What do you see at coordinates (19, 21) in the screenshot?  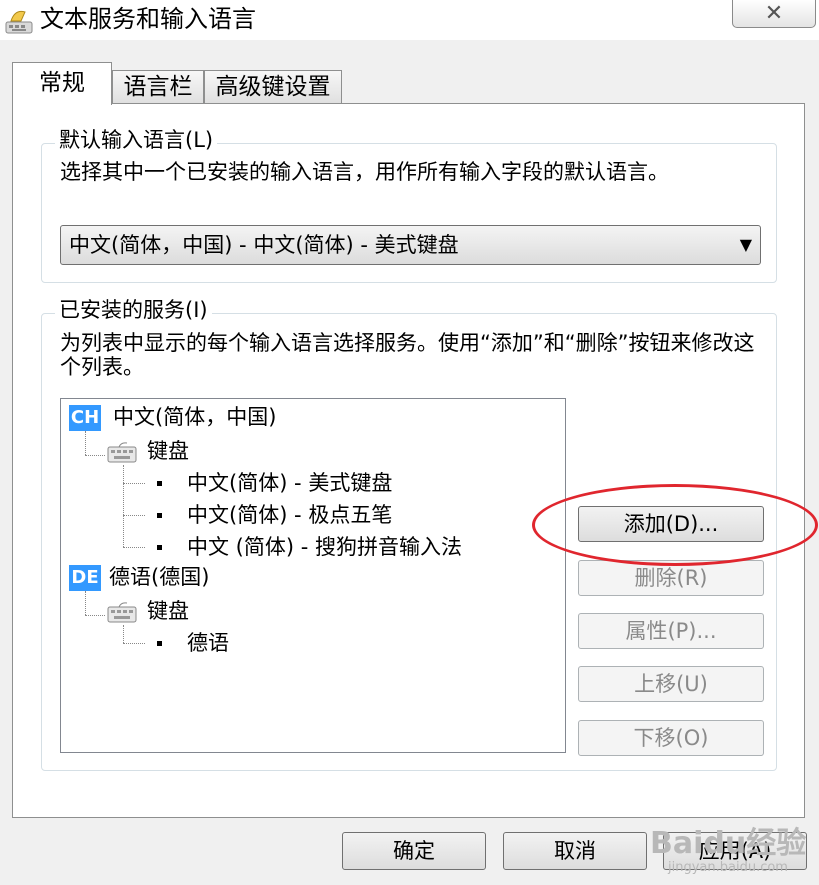 I see `keyboard-app-icon` at bounding box center [19, 21].